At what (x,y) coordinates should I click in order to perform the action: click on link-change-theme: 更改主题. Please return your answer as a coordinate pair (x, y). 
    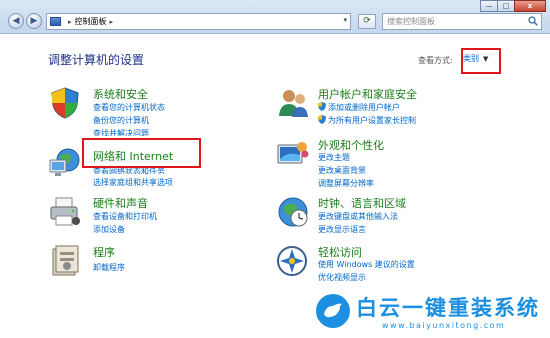
    Looking at the image, I should click on (334, 157).